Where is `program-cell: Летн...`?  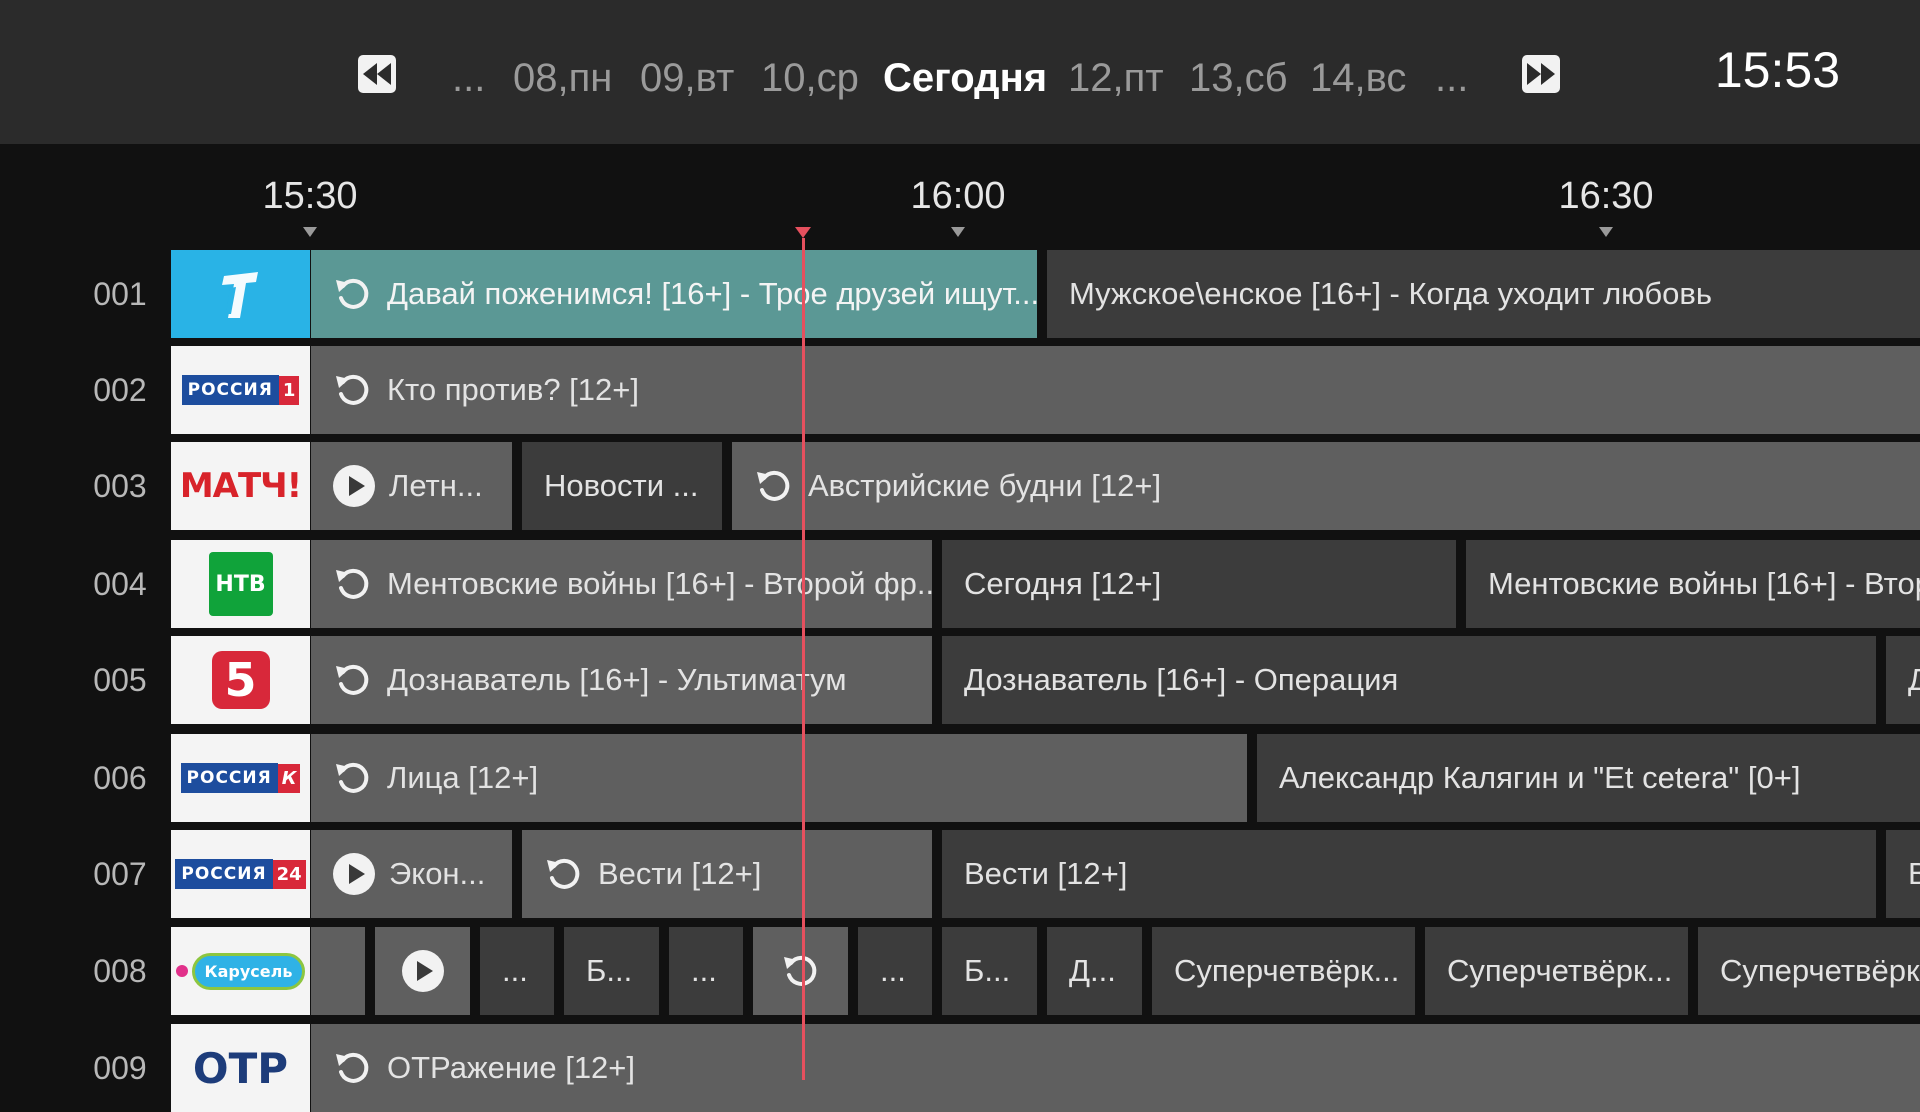 program-cell: Летн... is located at coordinates (411, 486).